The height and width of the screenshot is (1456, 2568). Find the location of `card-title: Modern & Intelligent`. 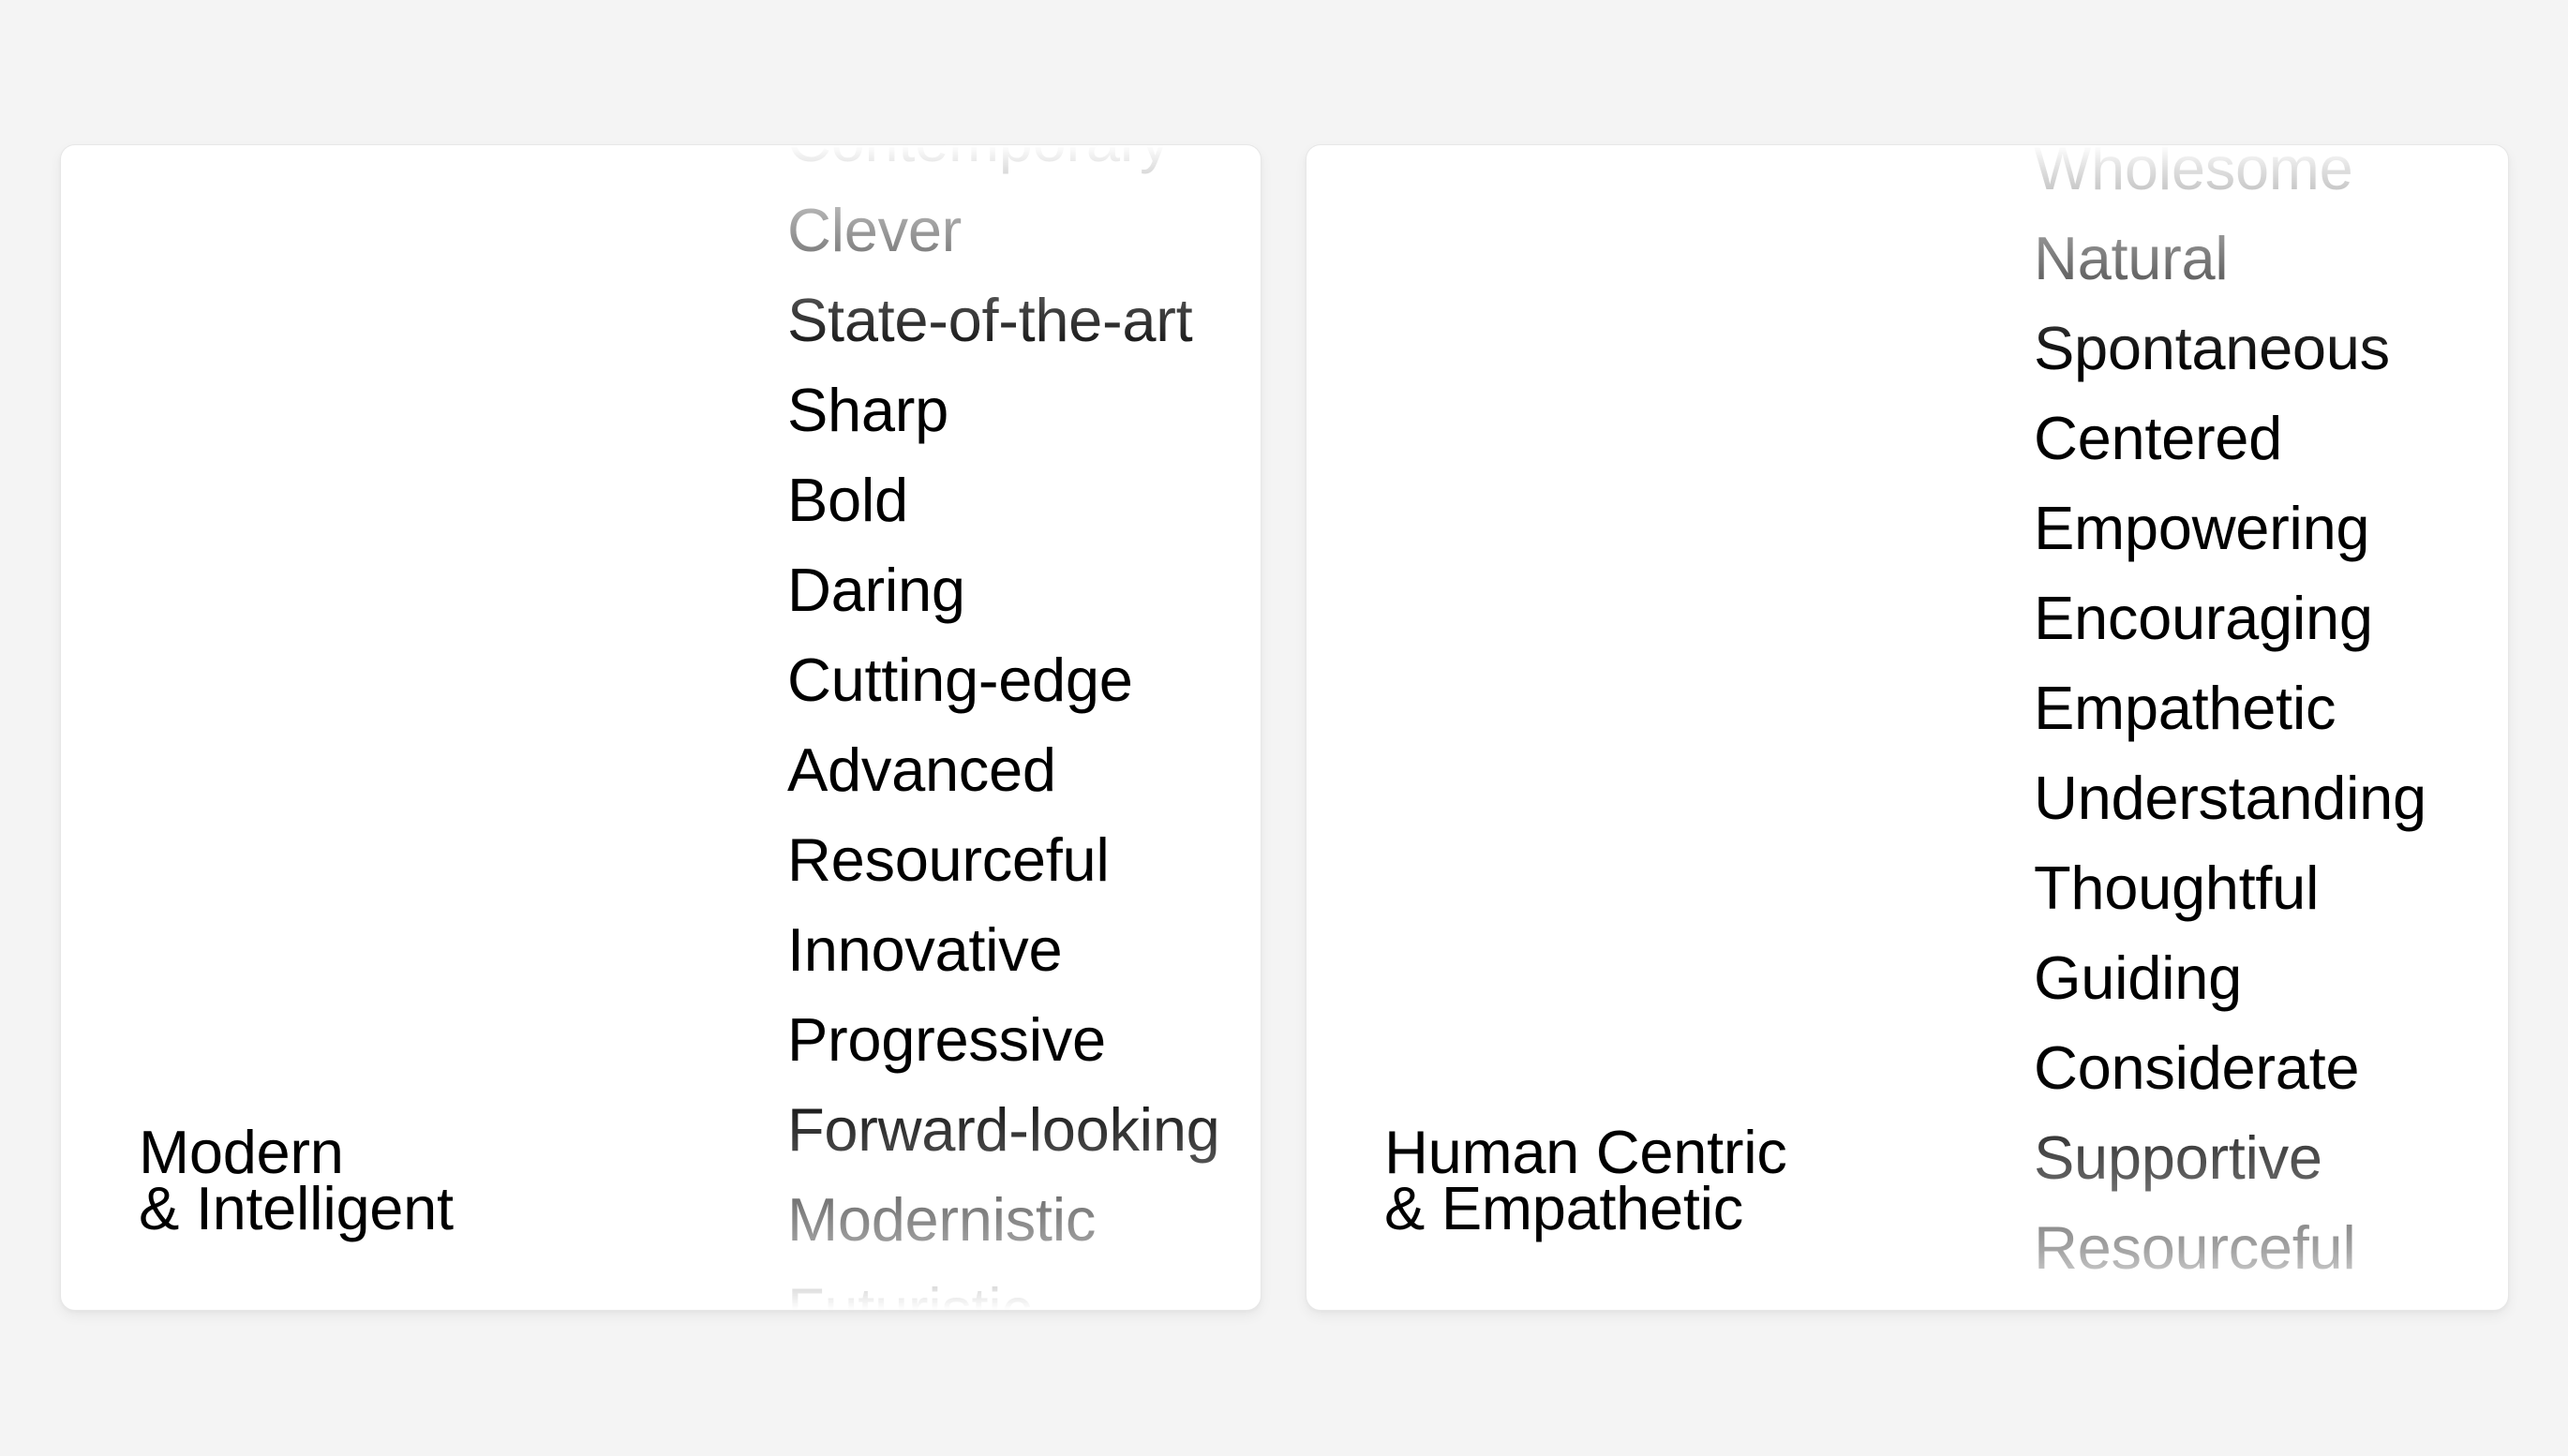

card-title: Modern & Intelligent is located at coordinates (297, 1180).